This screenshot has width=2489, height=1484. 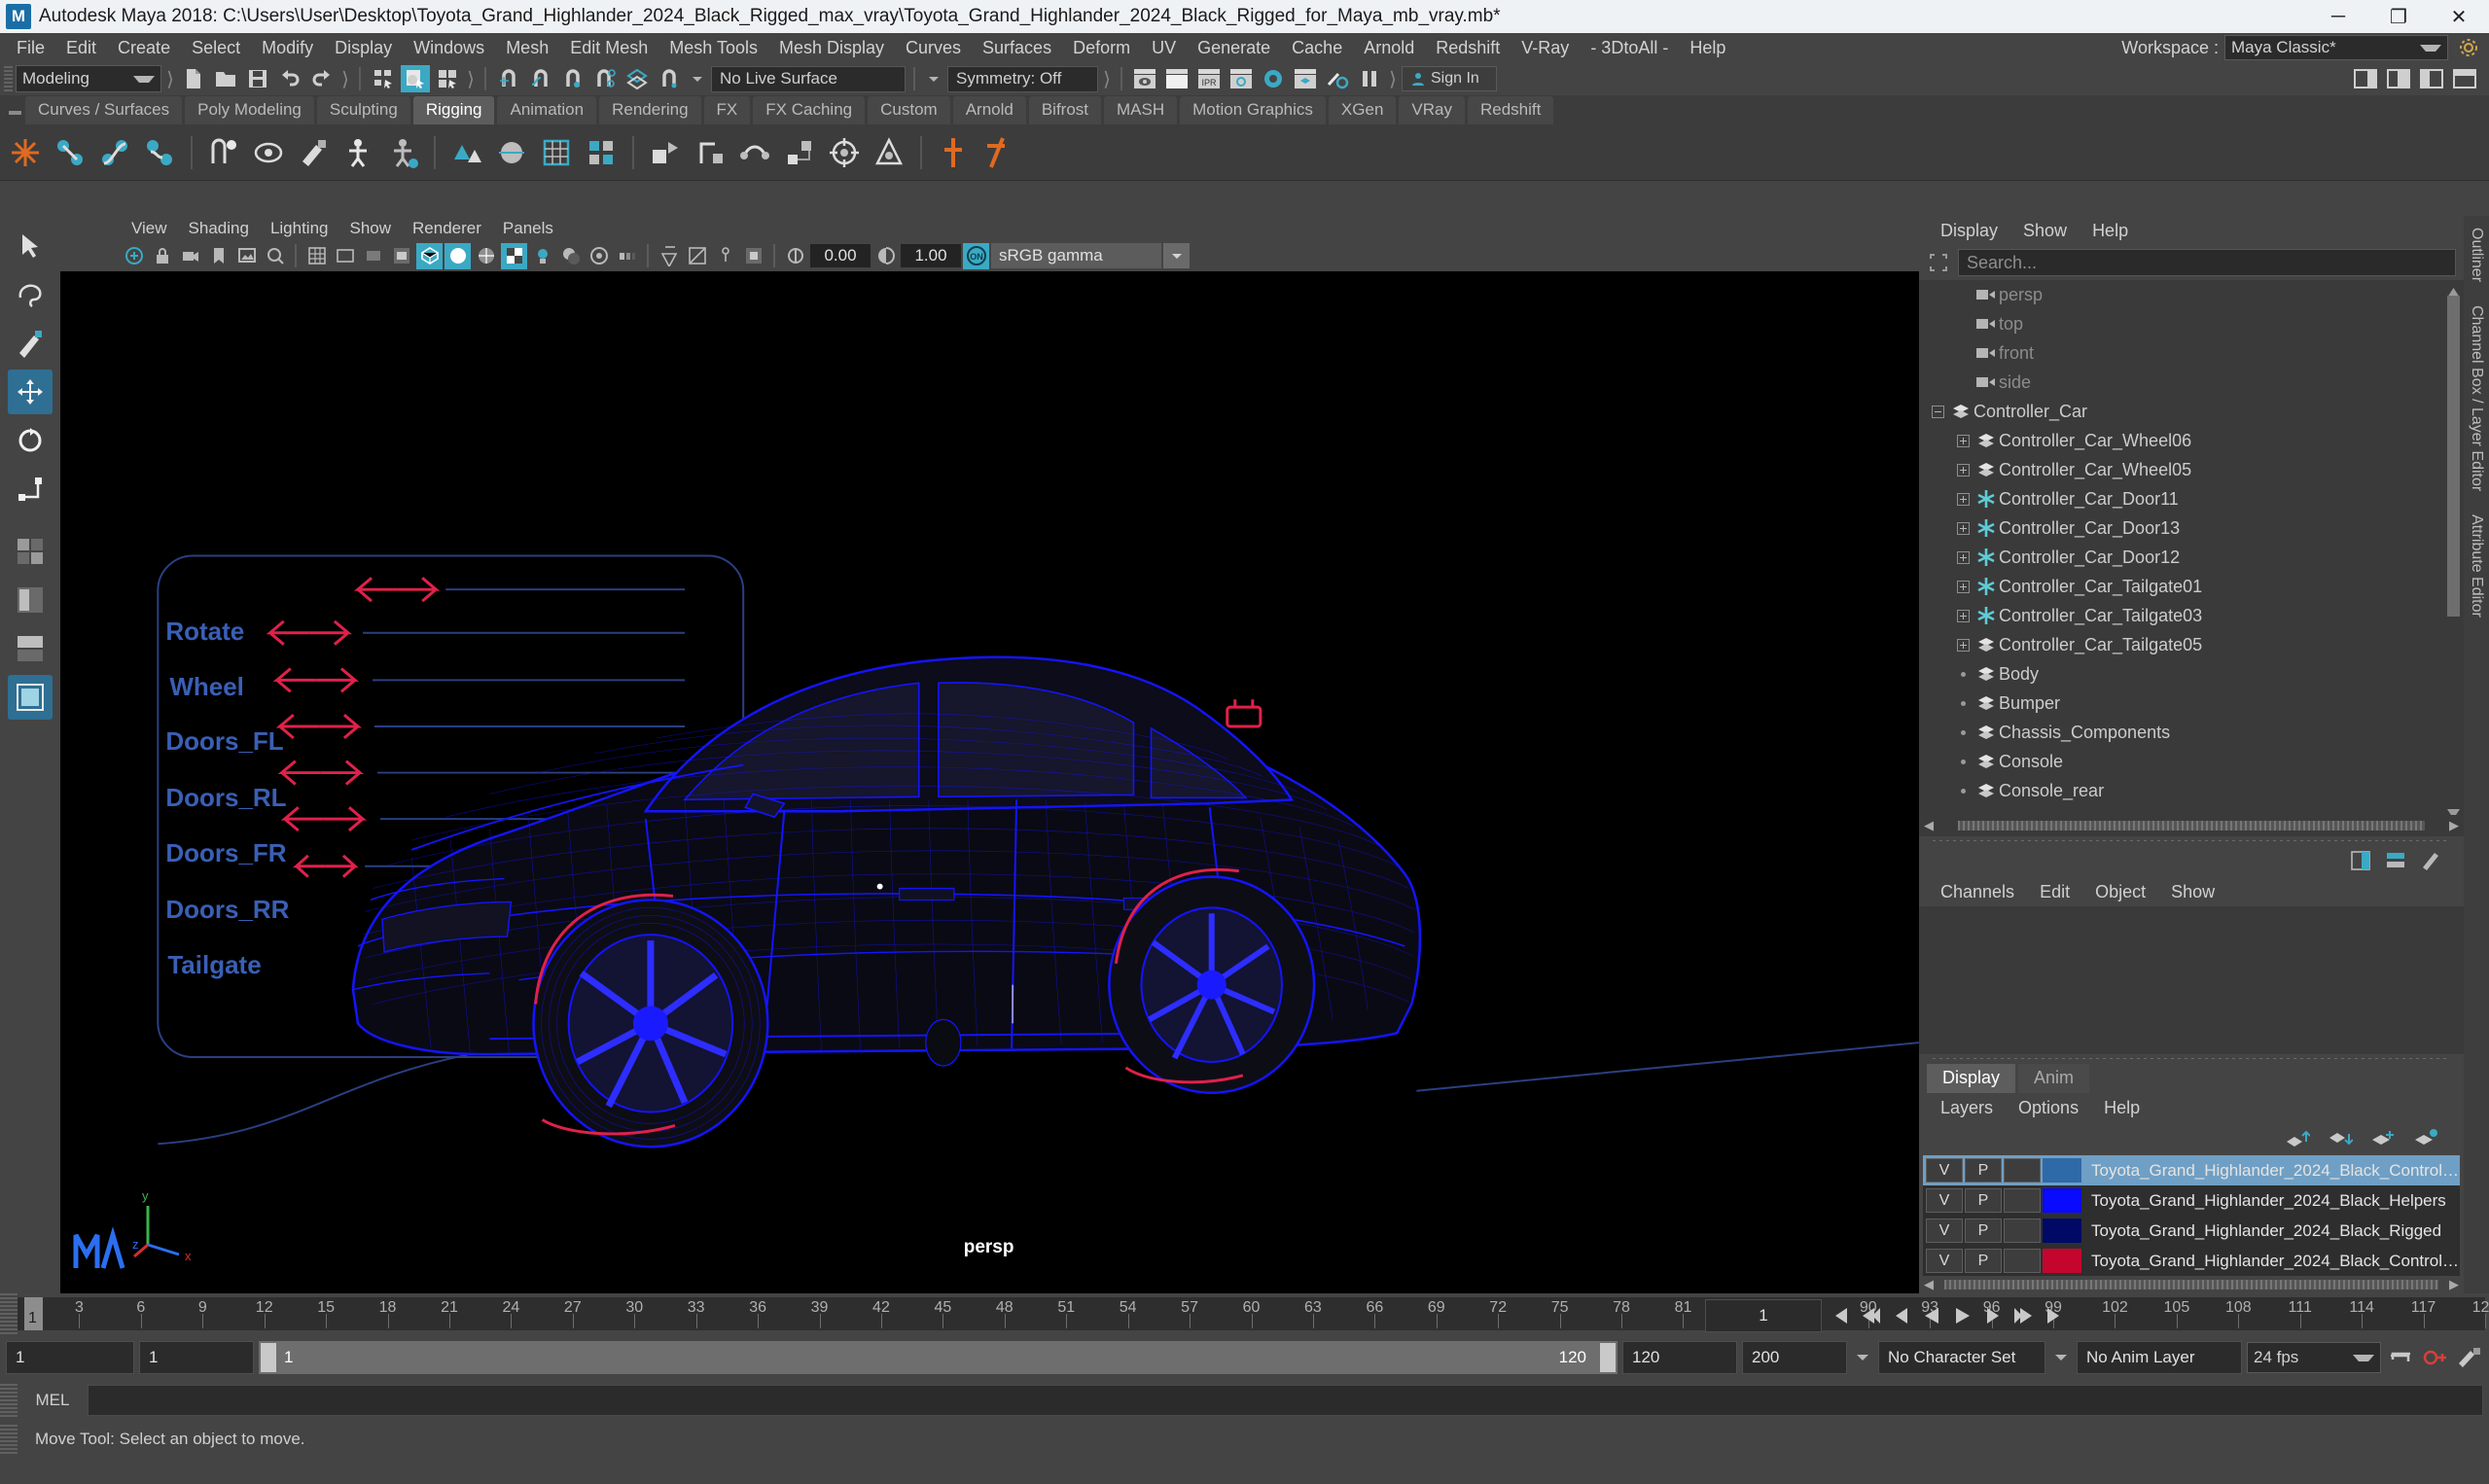 I want to click on render-current-frame-icon, so click(x=1176, y=79).